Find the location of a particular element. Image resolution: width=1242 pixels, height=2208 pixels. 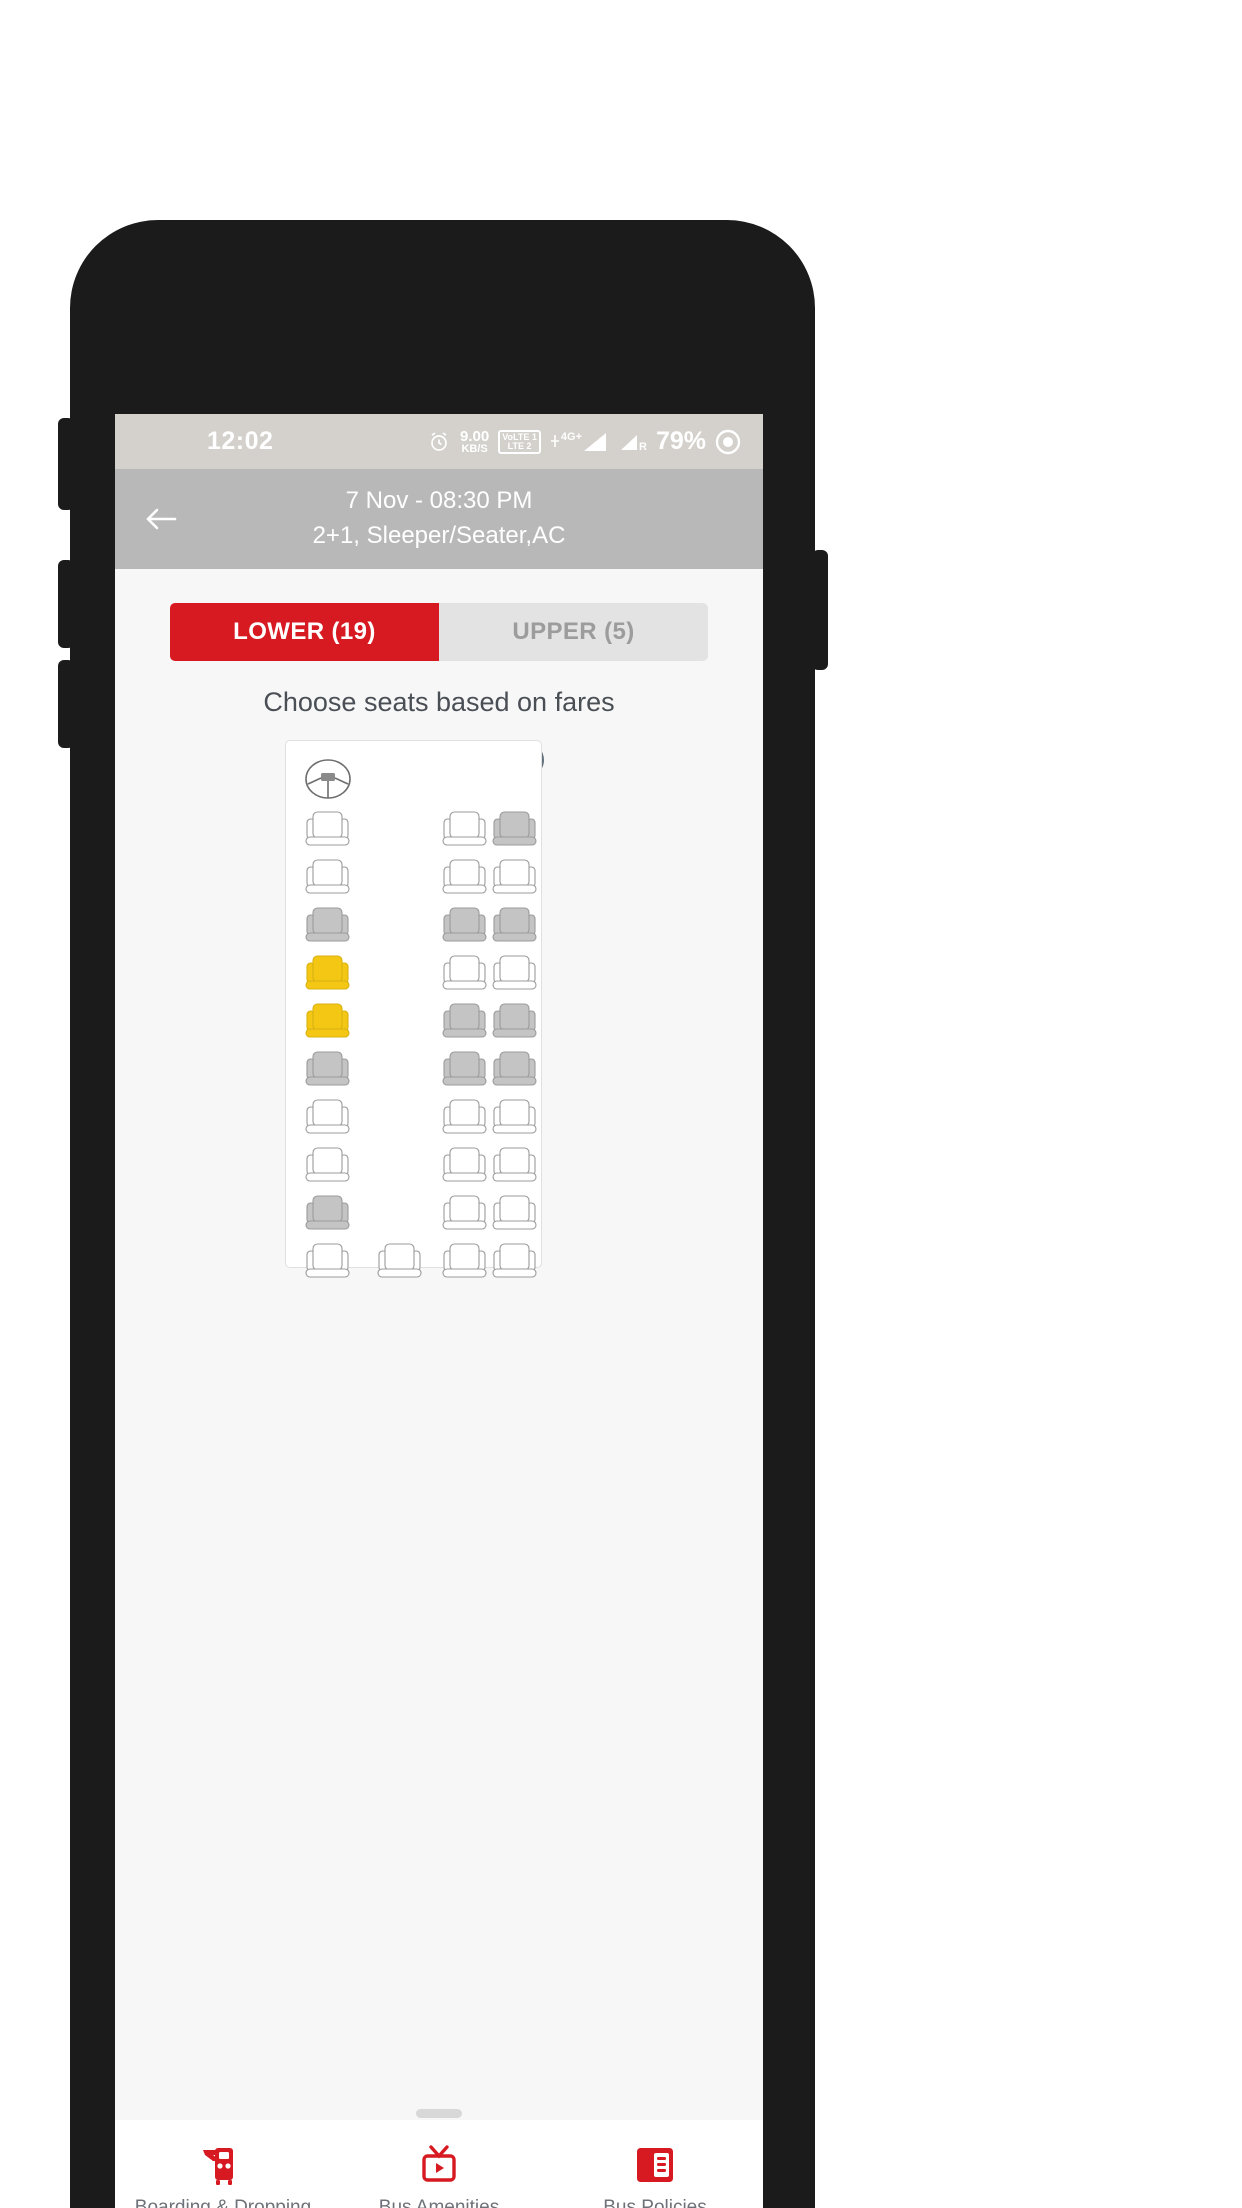

seat-m10 is located at coordinates (399, 1261).